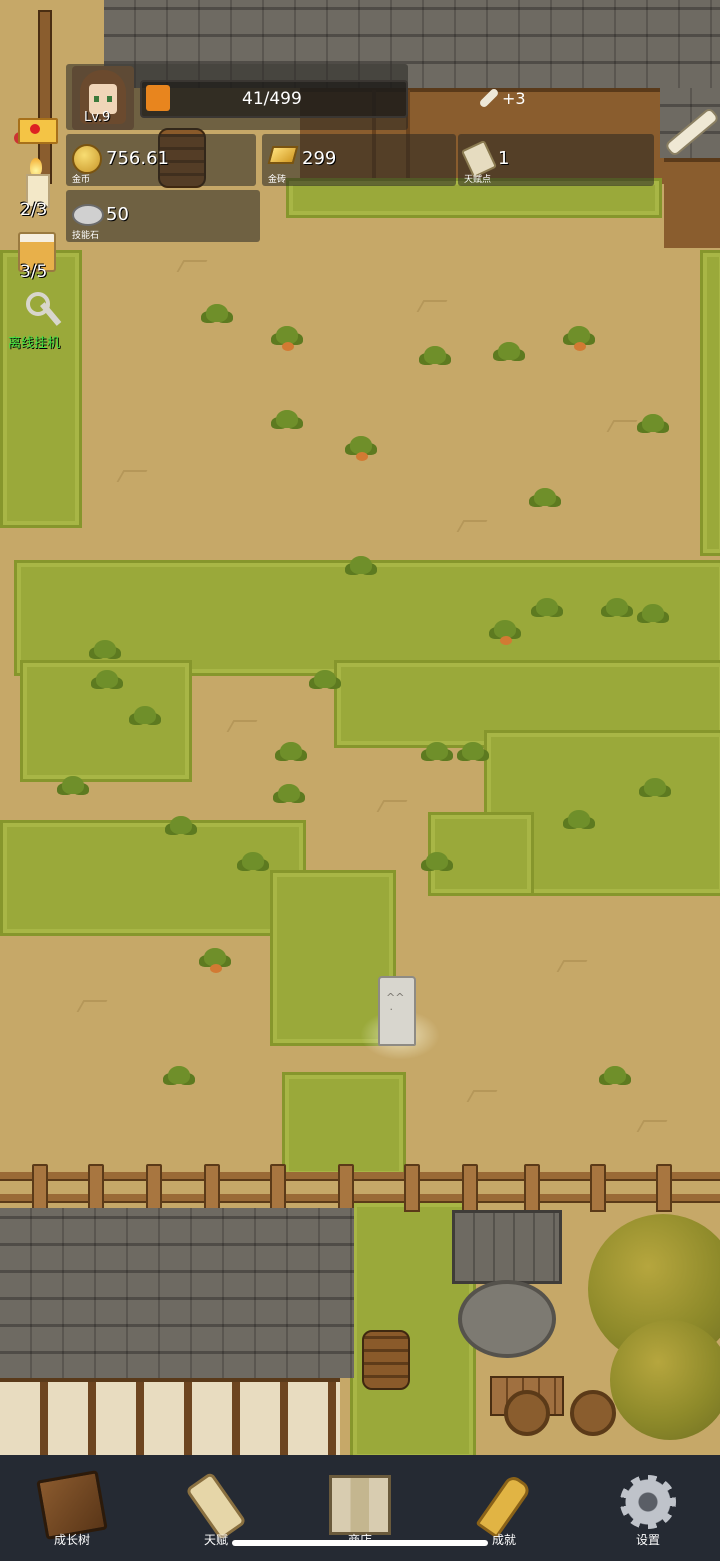 The height and width of the screenshot is (1561, 720). I want to click on bone-decoration-icon, so click(688, 130).